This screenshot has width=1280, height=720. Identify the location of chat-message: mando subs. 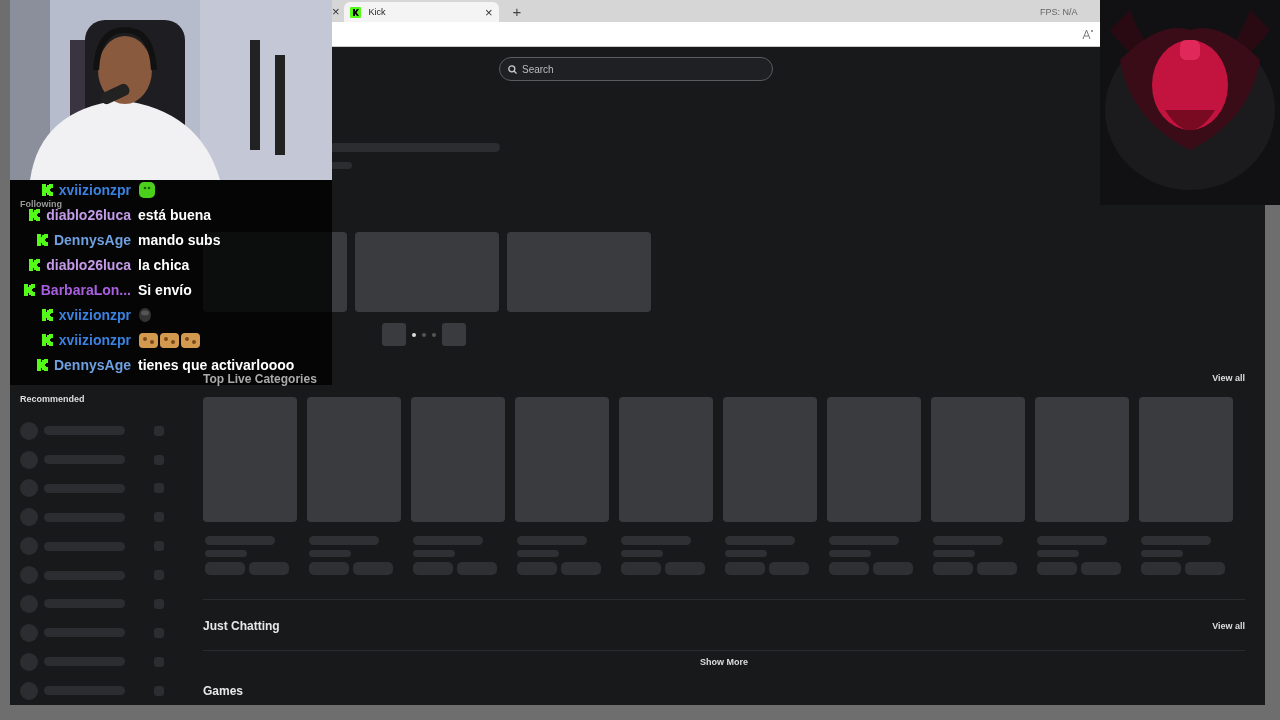
(180, 240).